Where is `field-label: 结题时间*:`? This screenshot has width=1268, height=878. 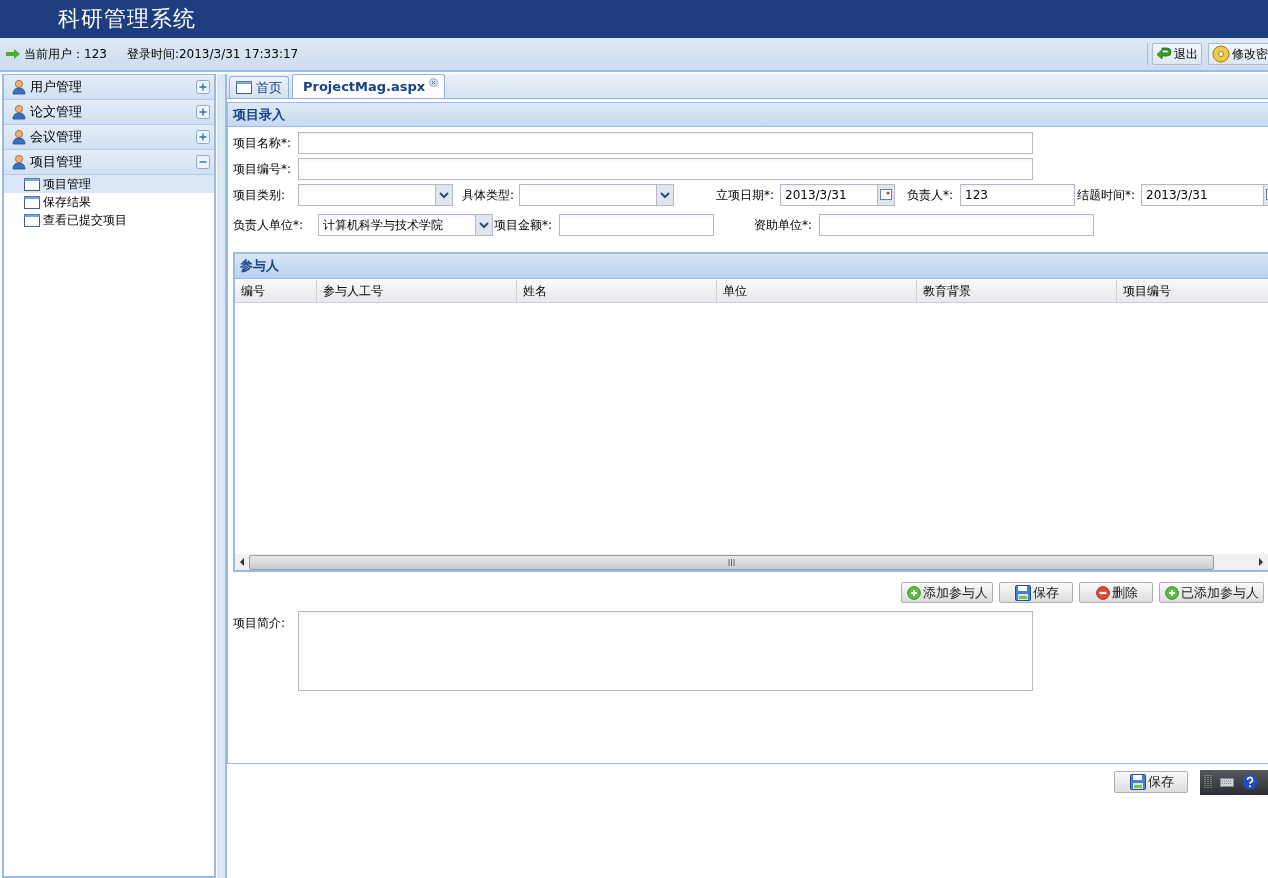 field-label: 结题时间*: is located at coordinates (1107, 195).